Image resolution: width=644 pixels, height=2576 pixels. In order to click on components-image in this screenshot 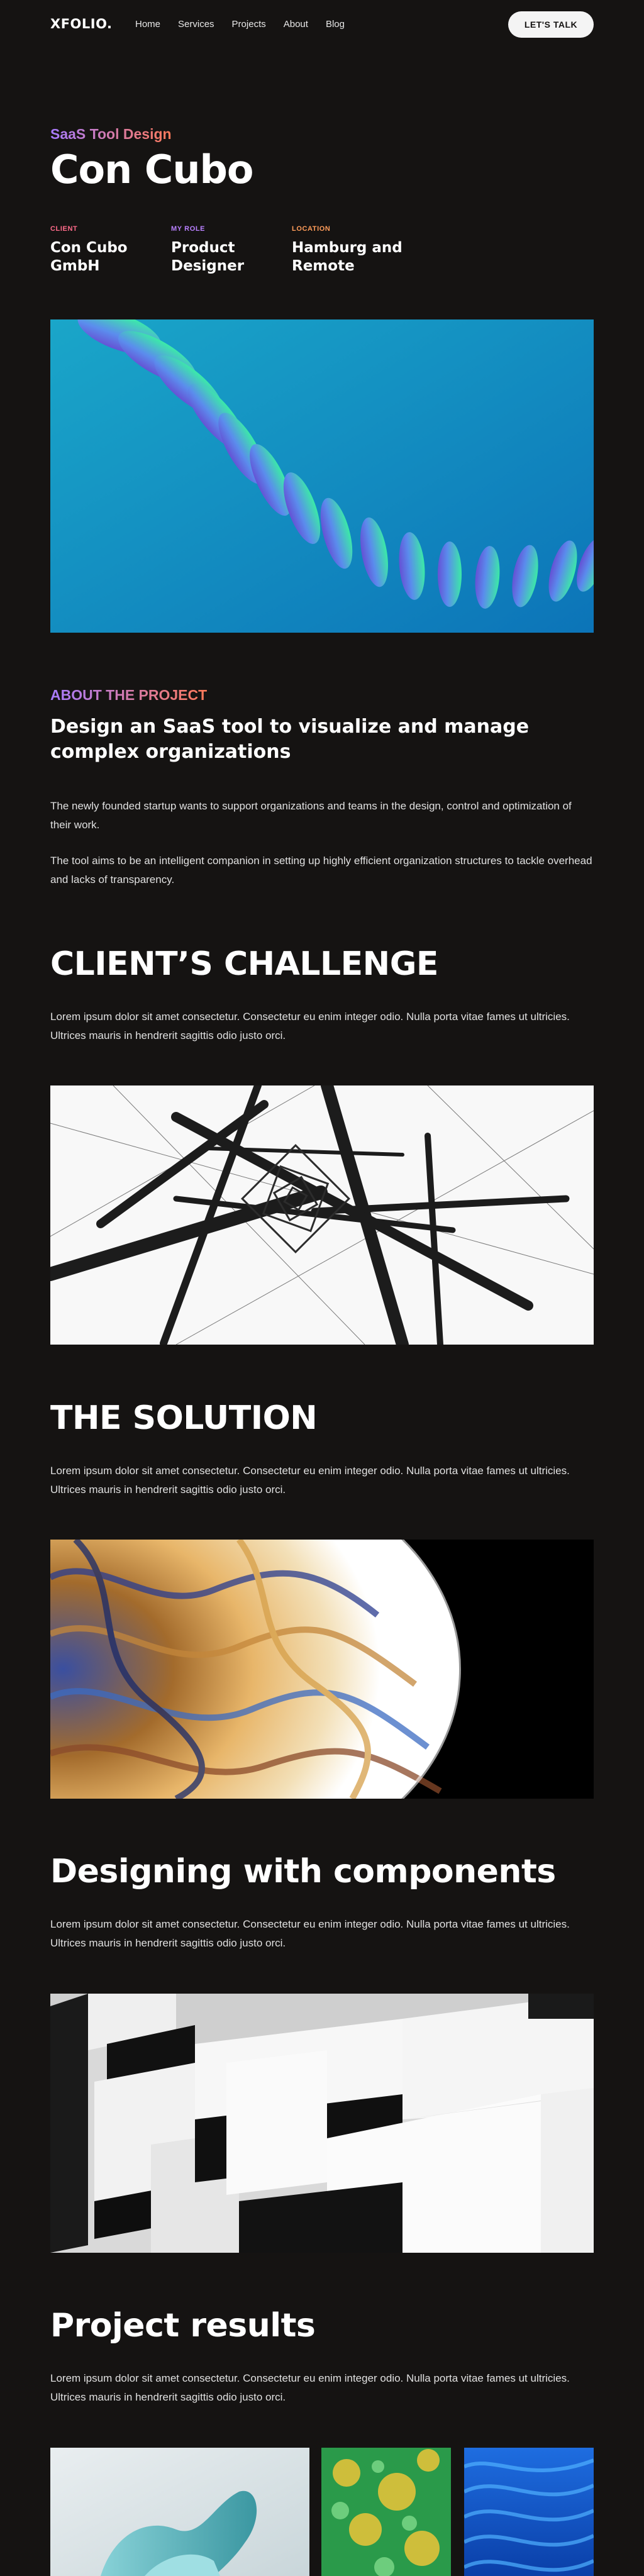, I will do `click(322, 2123)`.